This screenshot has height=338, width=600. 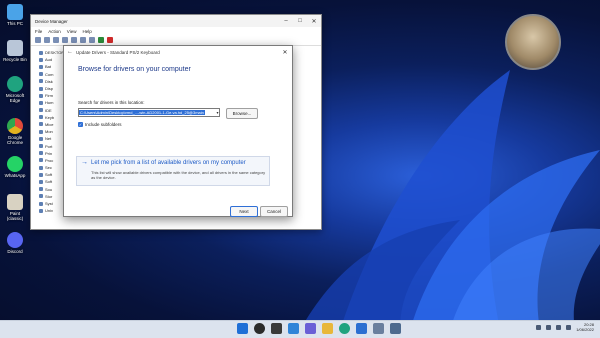 I want to click on desktop-icon-this-pc: This PC, so click(x=15, y=15).